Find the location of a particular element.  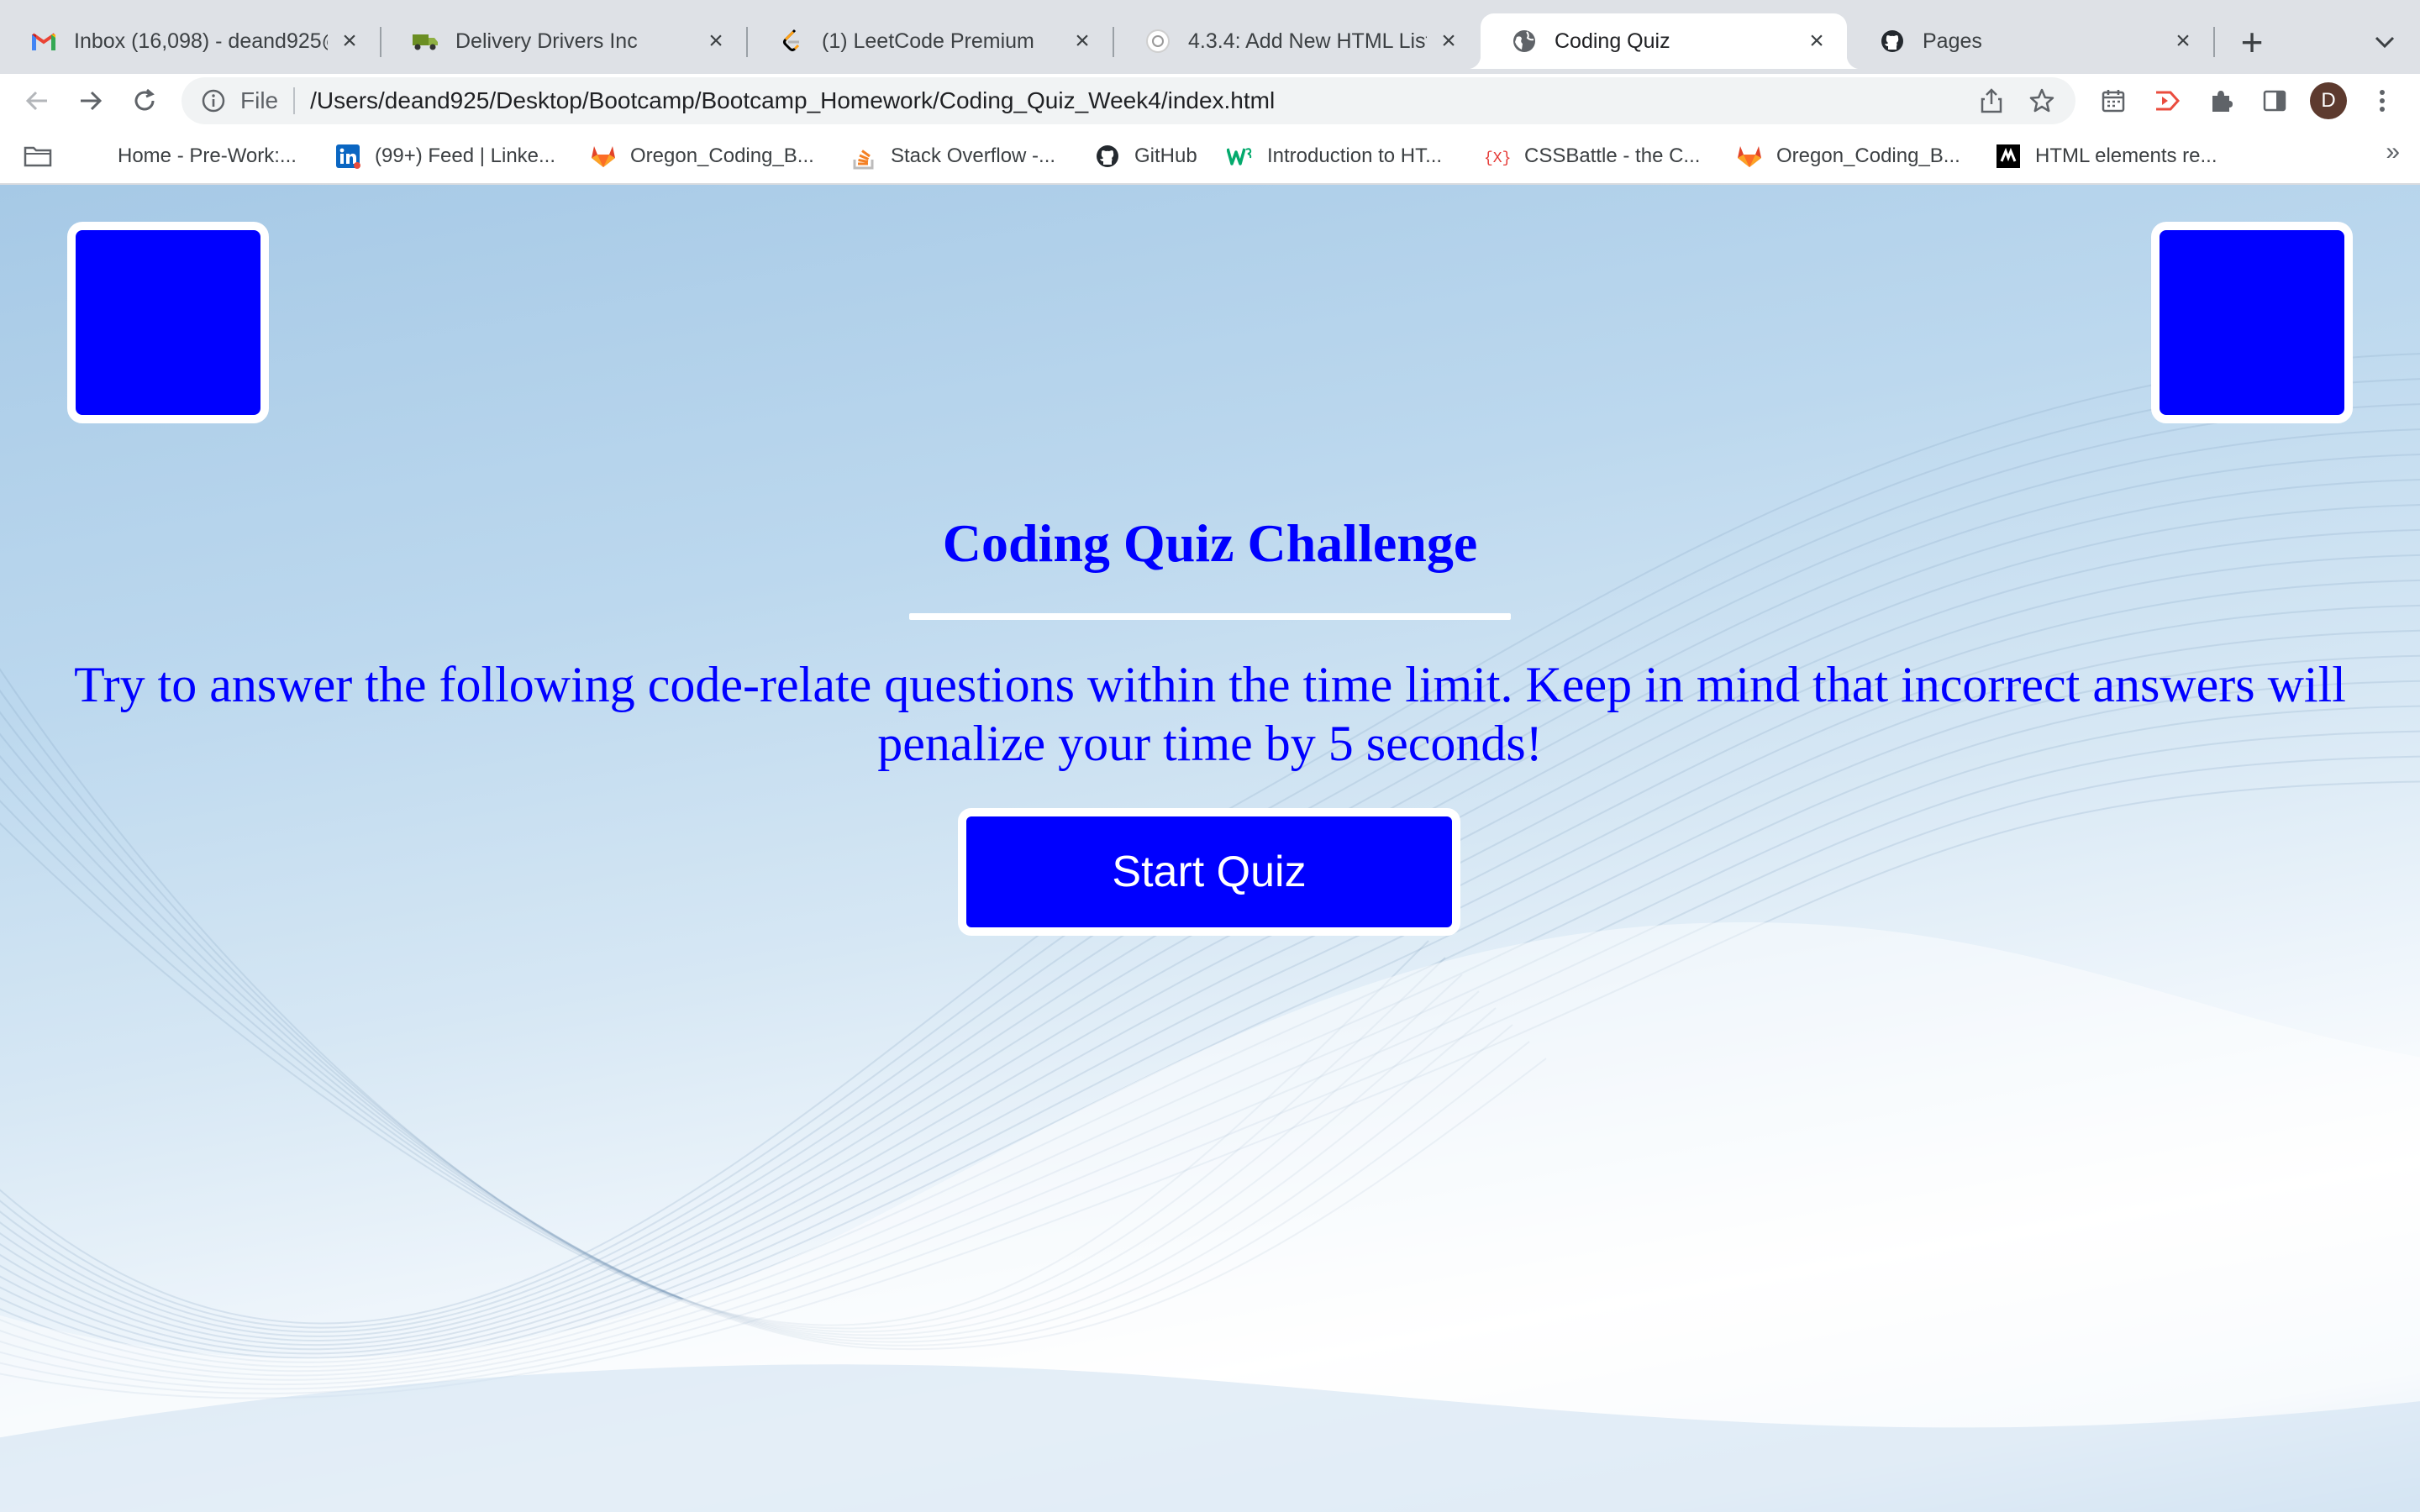

left-corner-box is located at coordinates (168, 322).